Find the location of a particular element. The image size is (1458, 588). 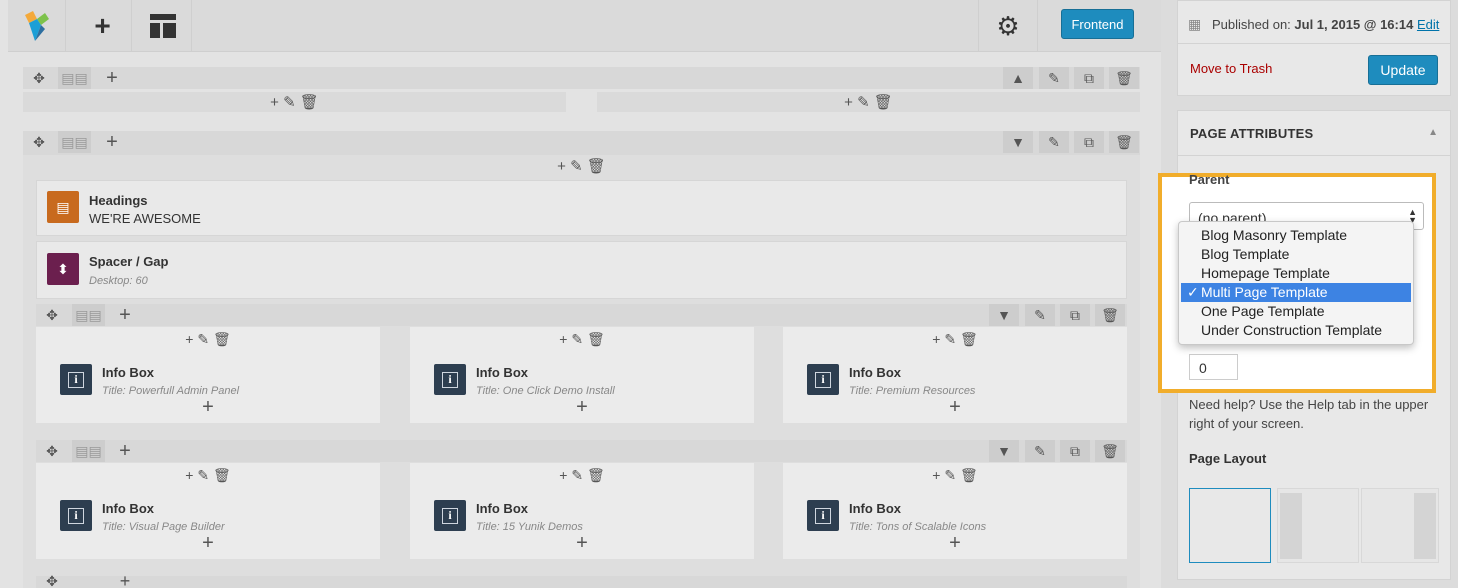

headings-icon: ▤ is located at coordinates (63, 207).